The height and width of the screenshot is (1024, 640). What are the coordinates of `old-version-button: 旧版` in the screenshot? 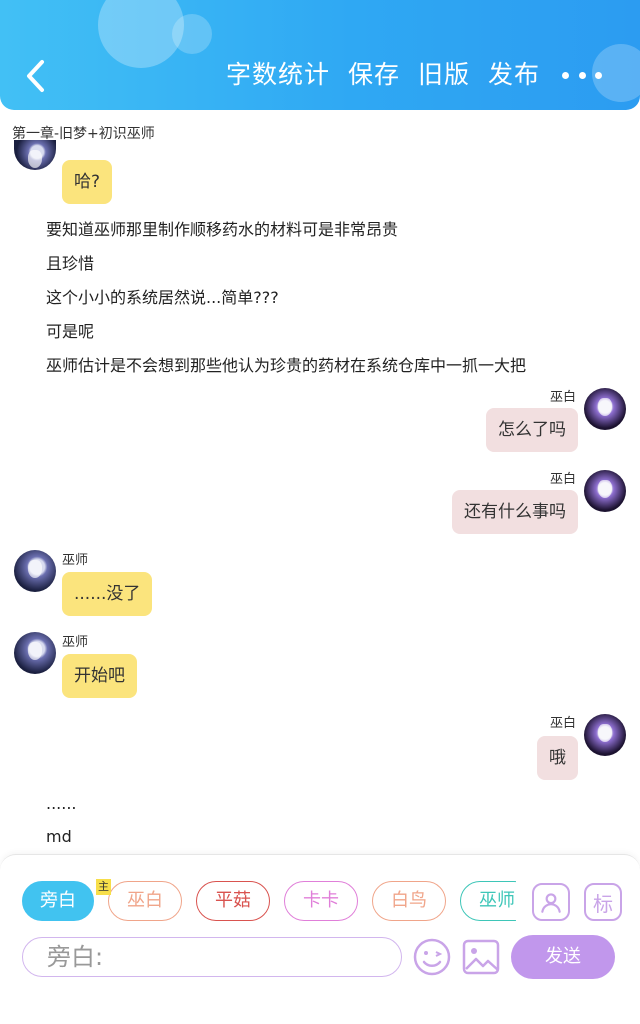 It's located at (444, 75).